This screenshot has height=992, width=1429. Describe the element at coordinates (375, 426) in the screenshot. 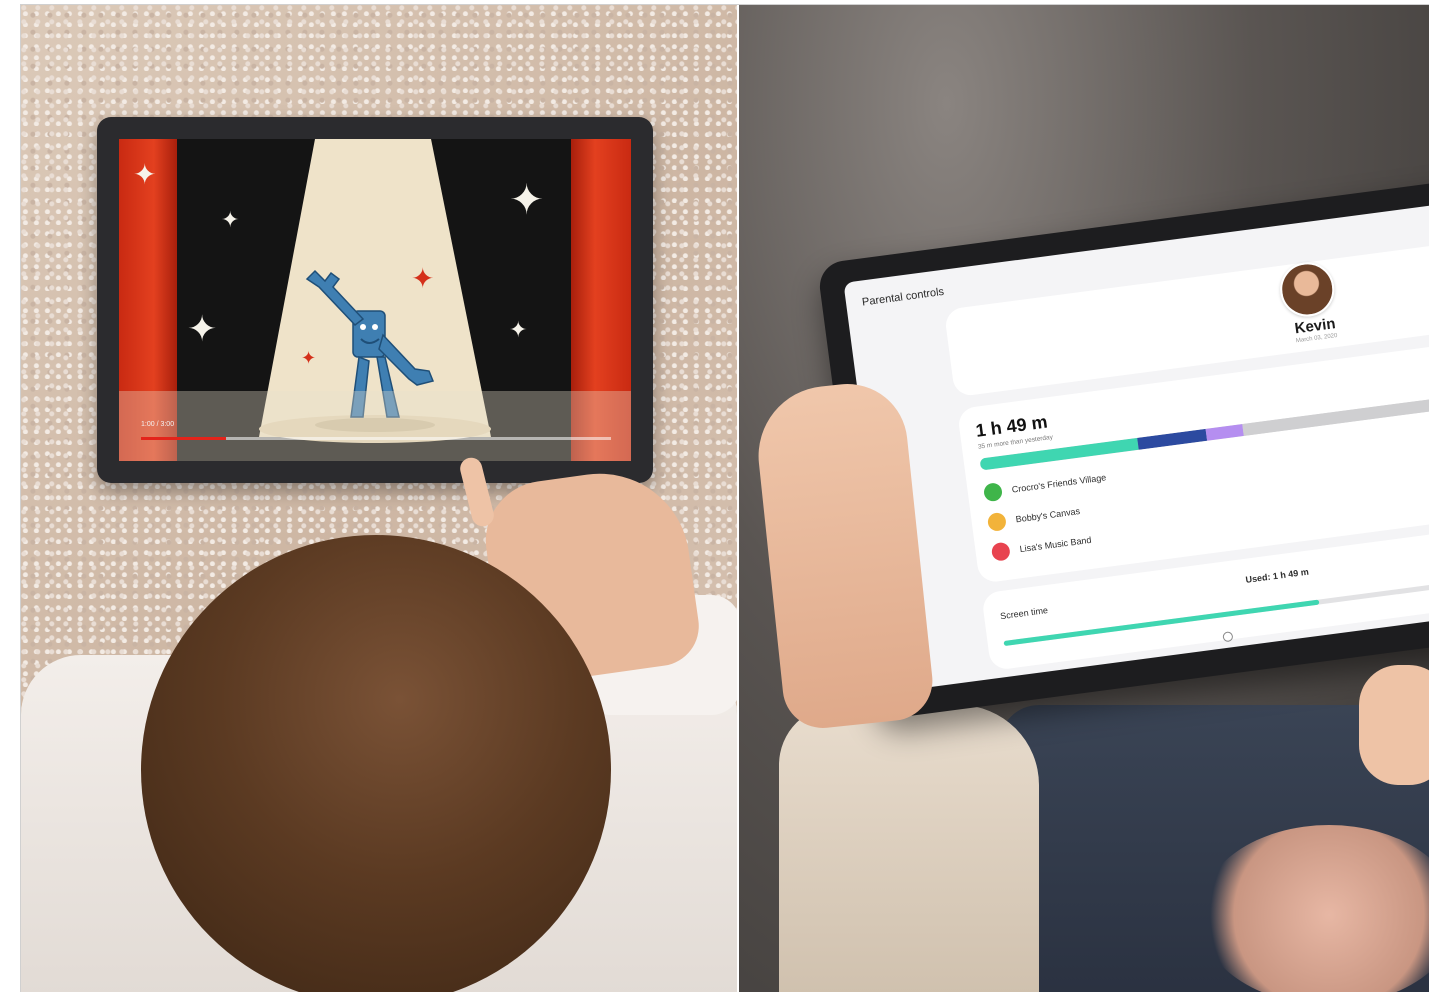

I see `stage-floor` at that location.